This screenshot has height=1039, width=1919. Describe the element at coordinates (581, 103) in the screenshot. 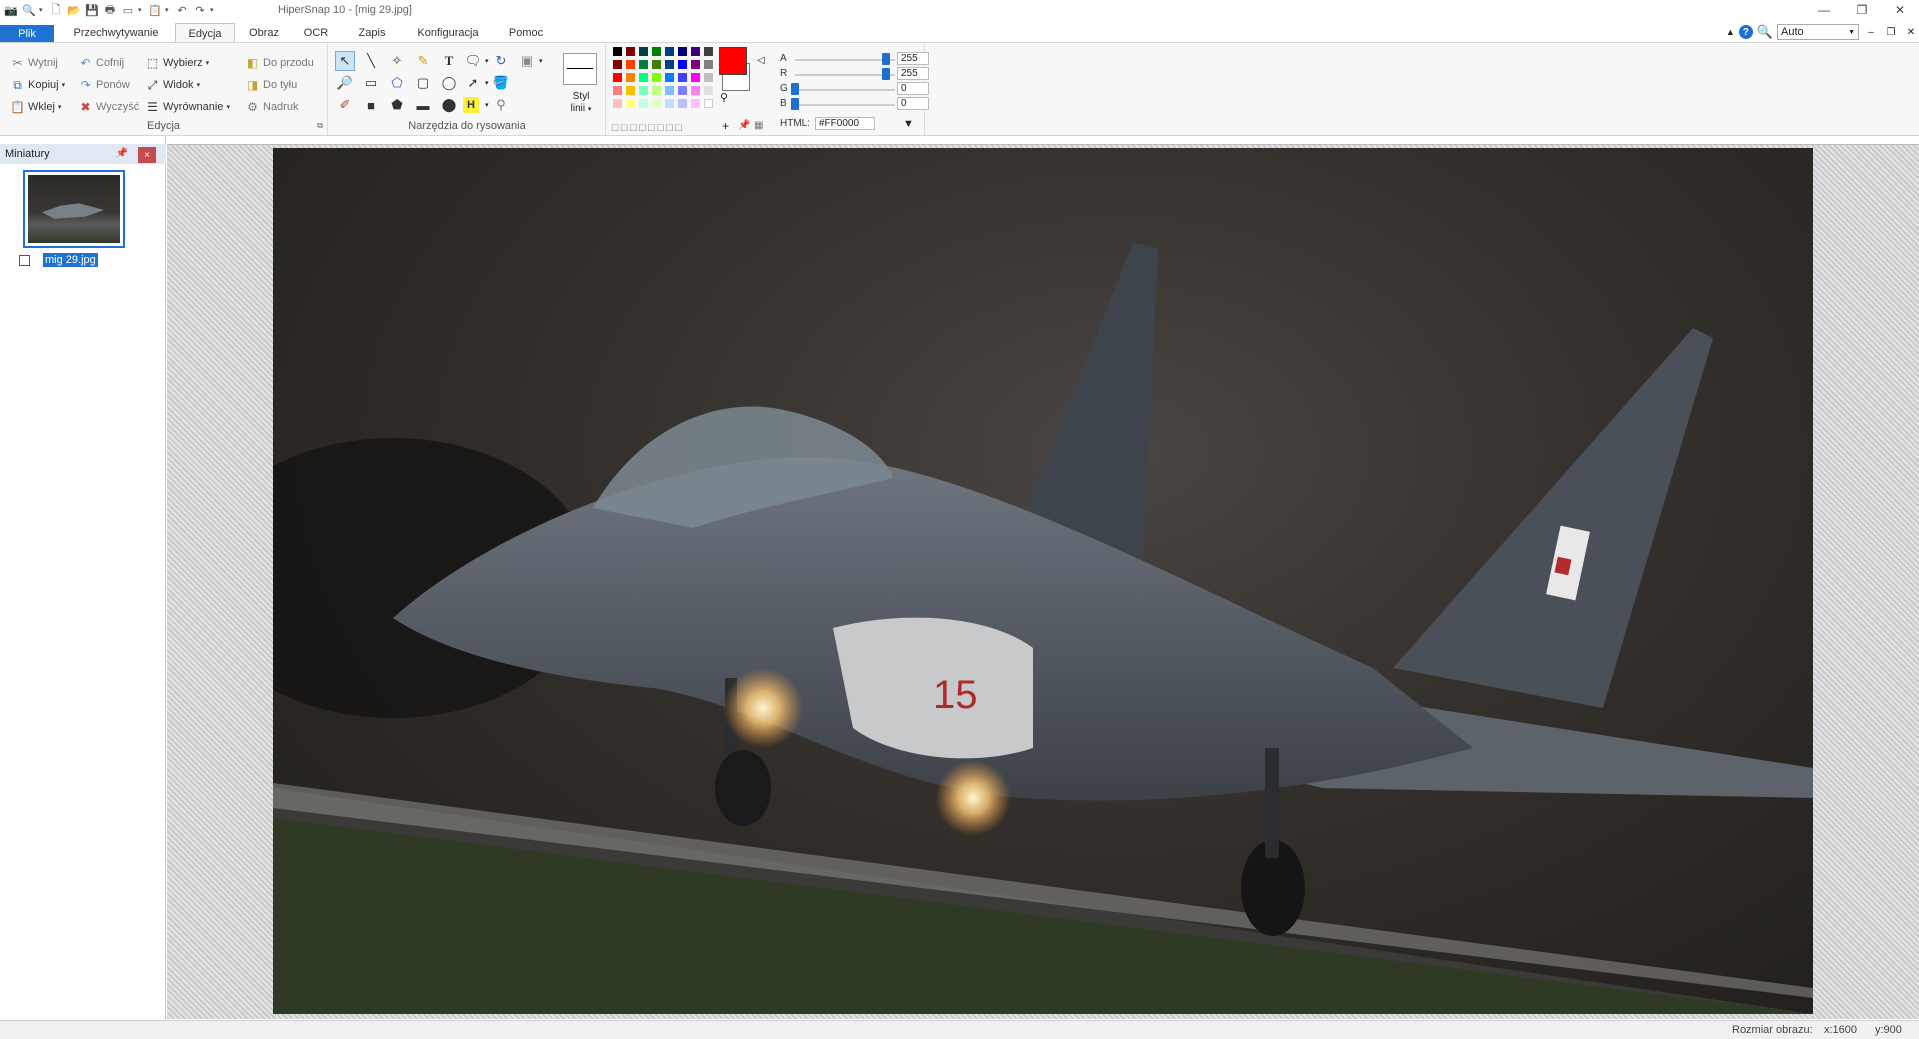

I see `line-style-button: Styl linii ▾` at that location.